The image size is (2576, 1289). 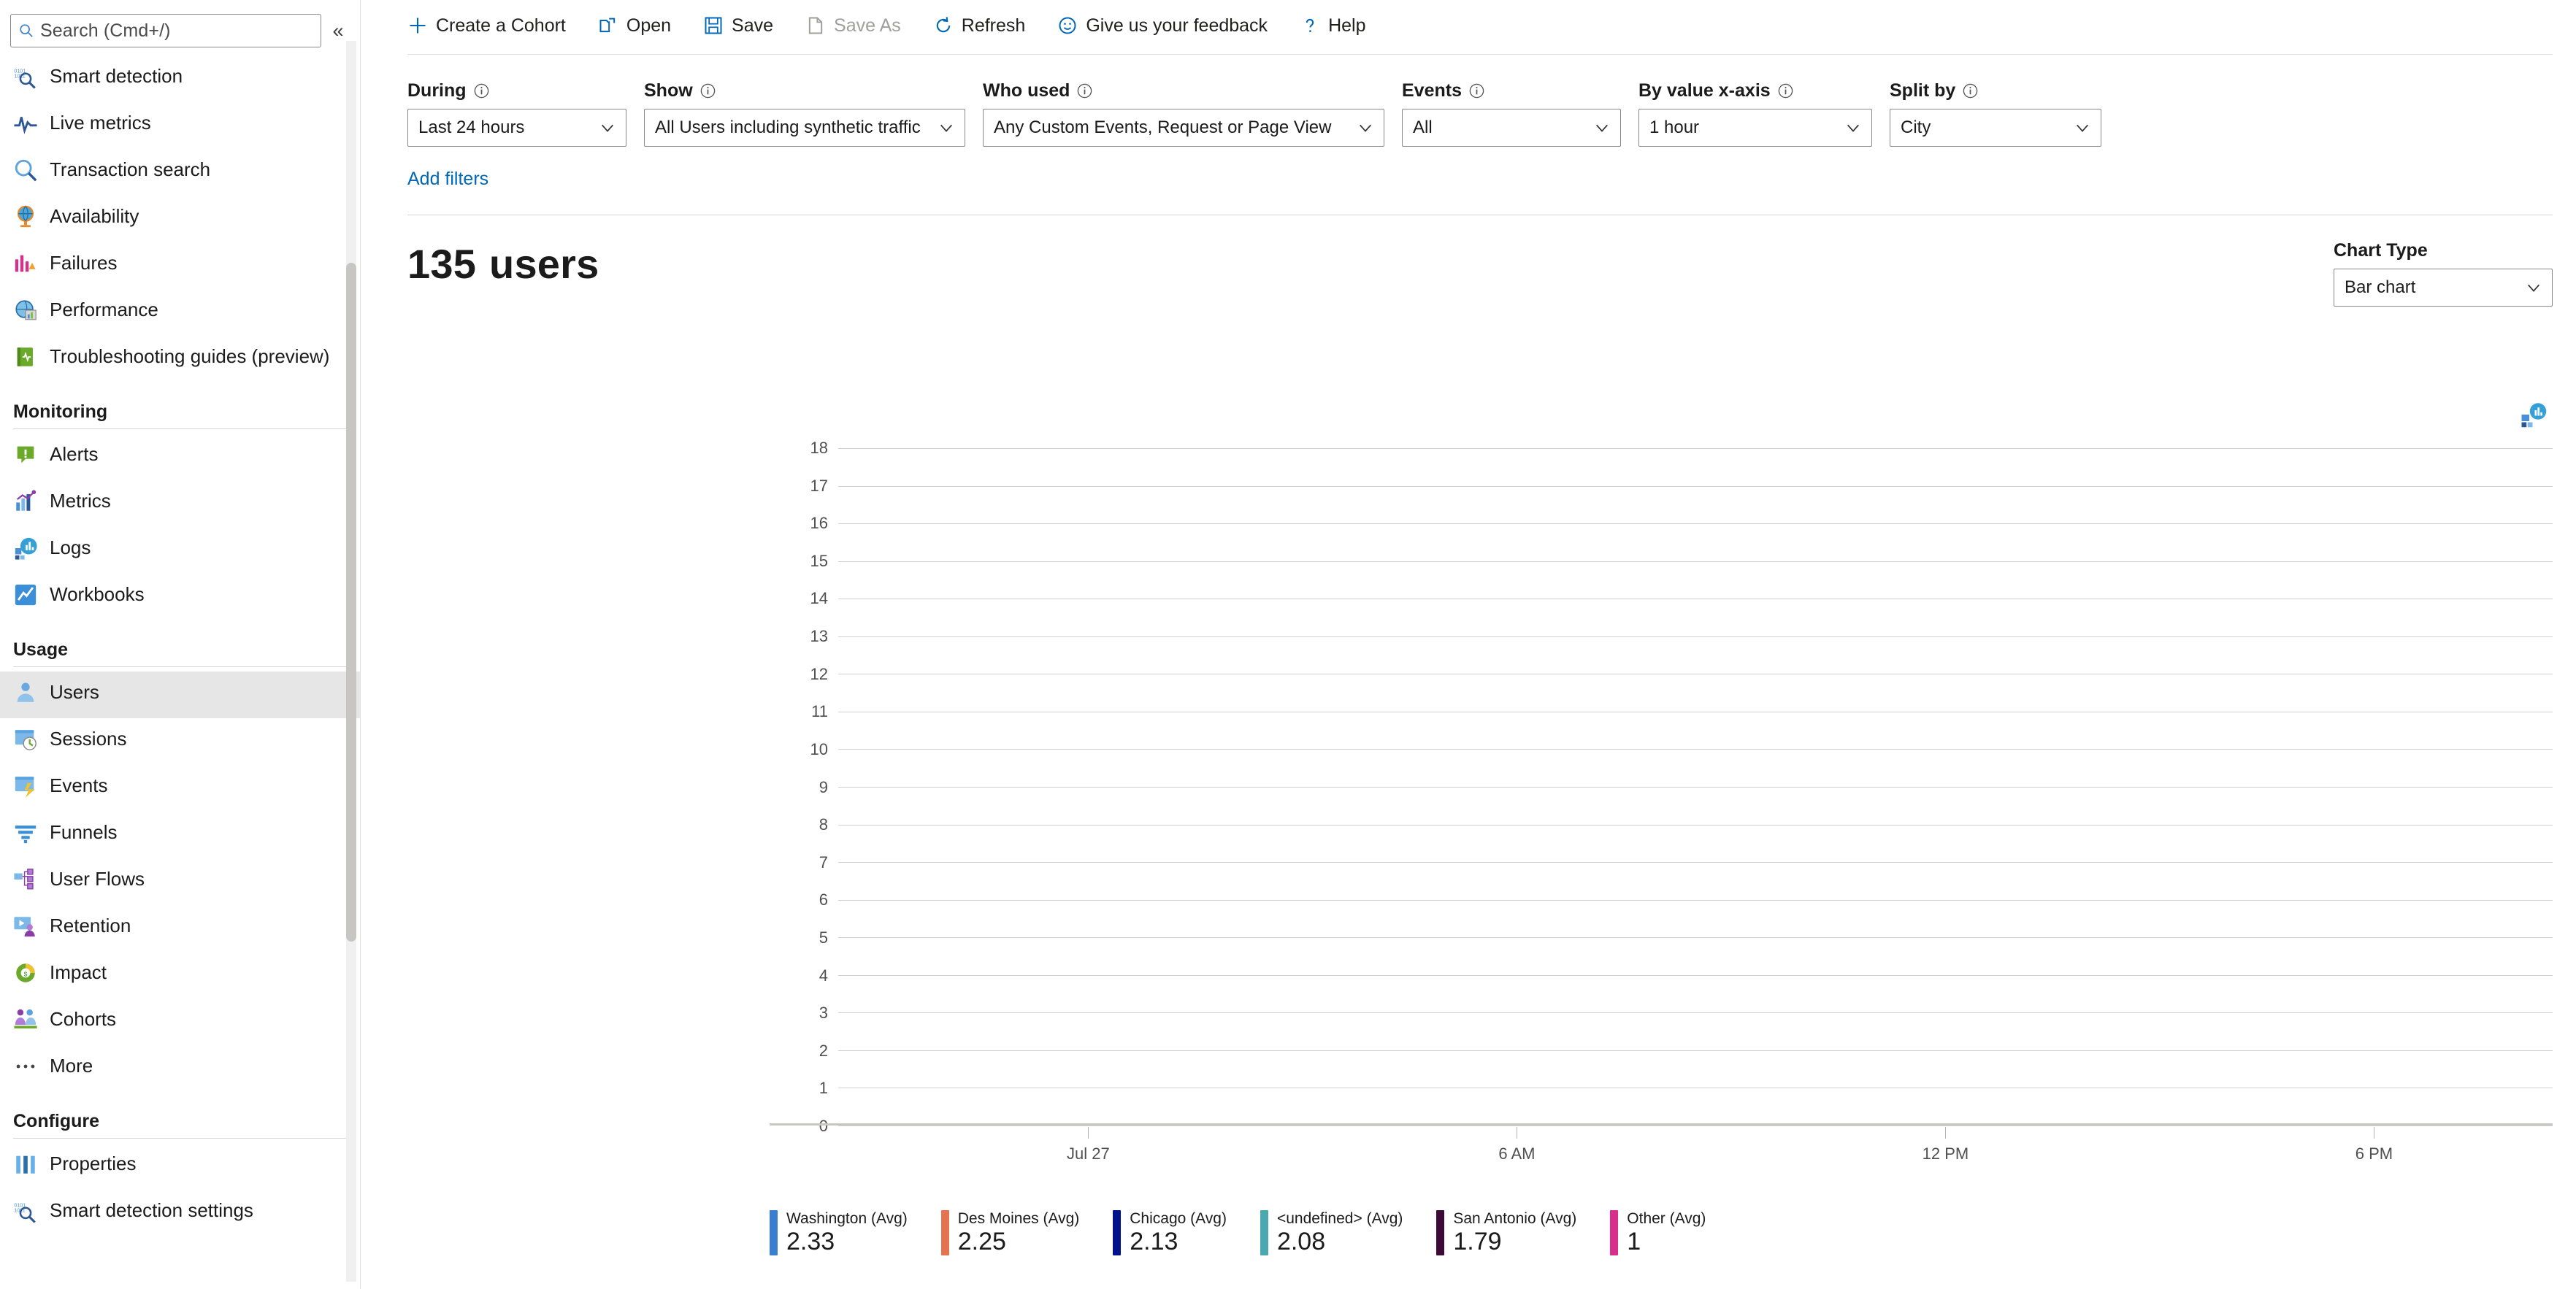 I want to click on sidebar-item-label: User Flows, so click(x=97, y=879).